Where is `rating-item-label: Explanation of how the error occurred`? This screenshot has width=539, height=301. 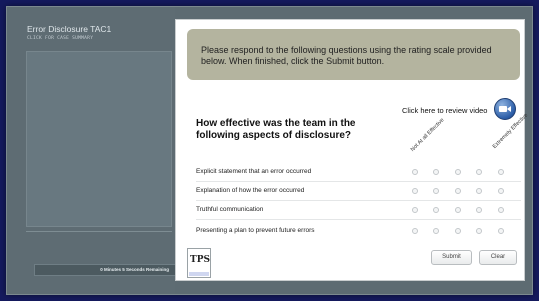
rating-item-label: Explanation of how the error occurred is located at coordinates (250, 190).